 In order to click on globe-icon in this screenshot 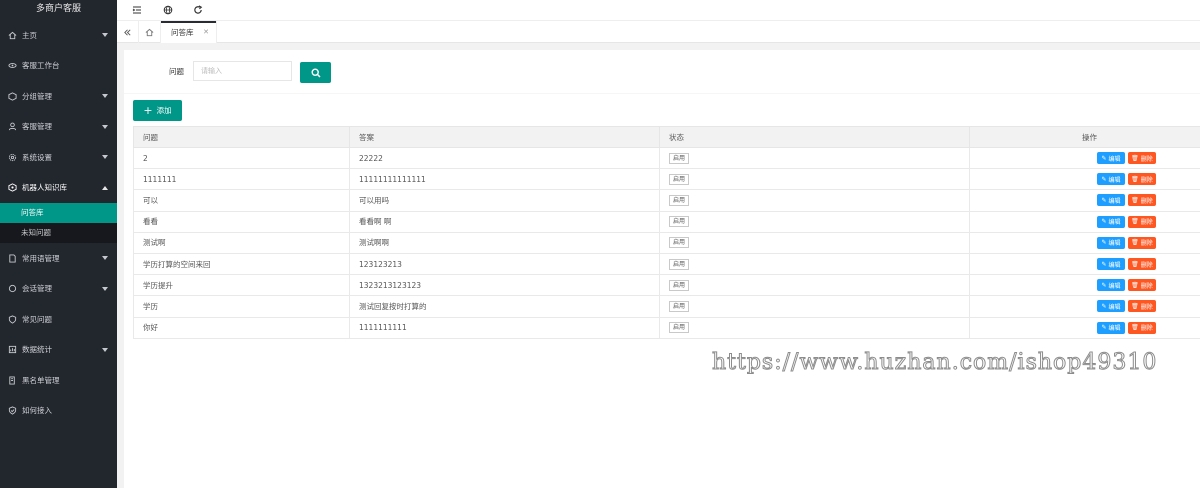, I will do `click(168, 10)`.